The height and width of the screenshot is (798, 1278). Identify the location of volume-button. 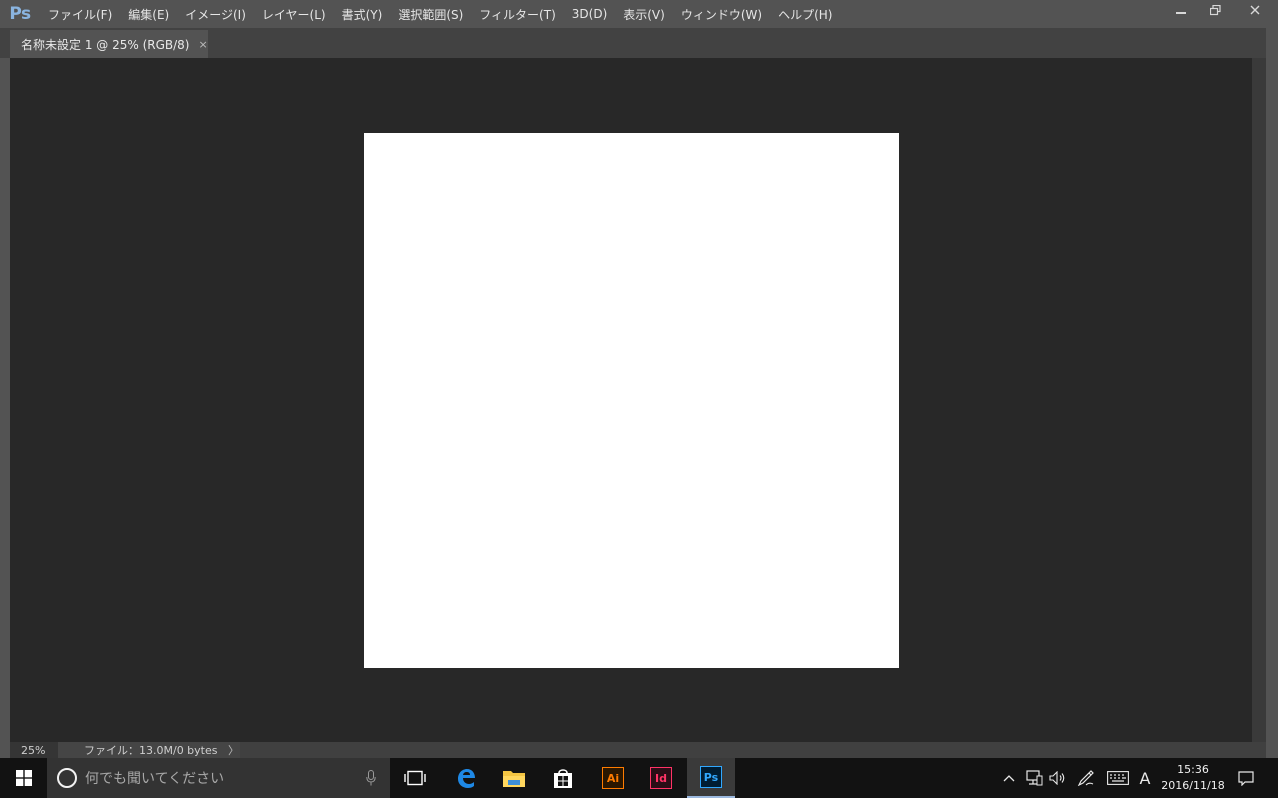
(1058, 778).